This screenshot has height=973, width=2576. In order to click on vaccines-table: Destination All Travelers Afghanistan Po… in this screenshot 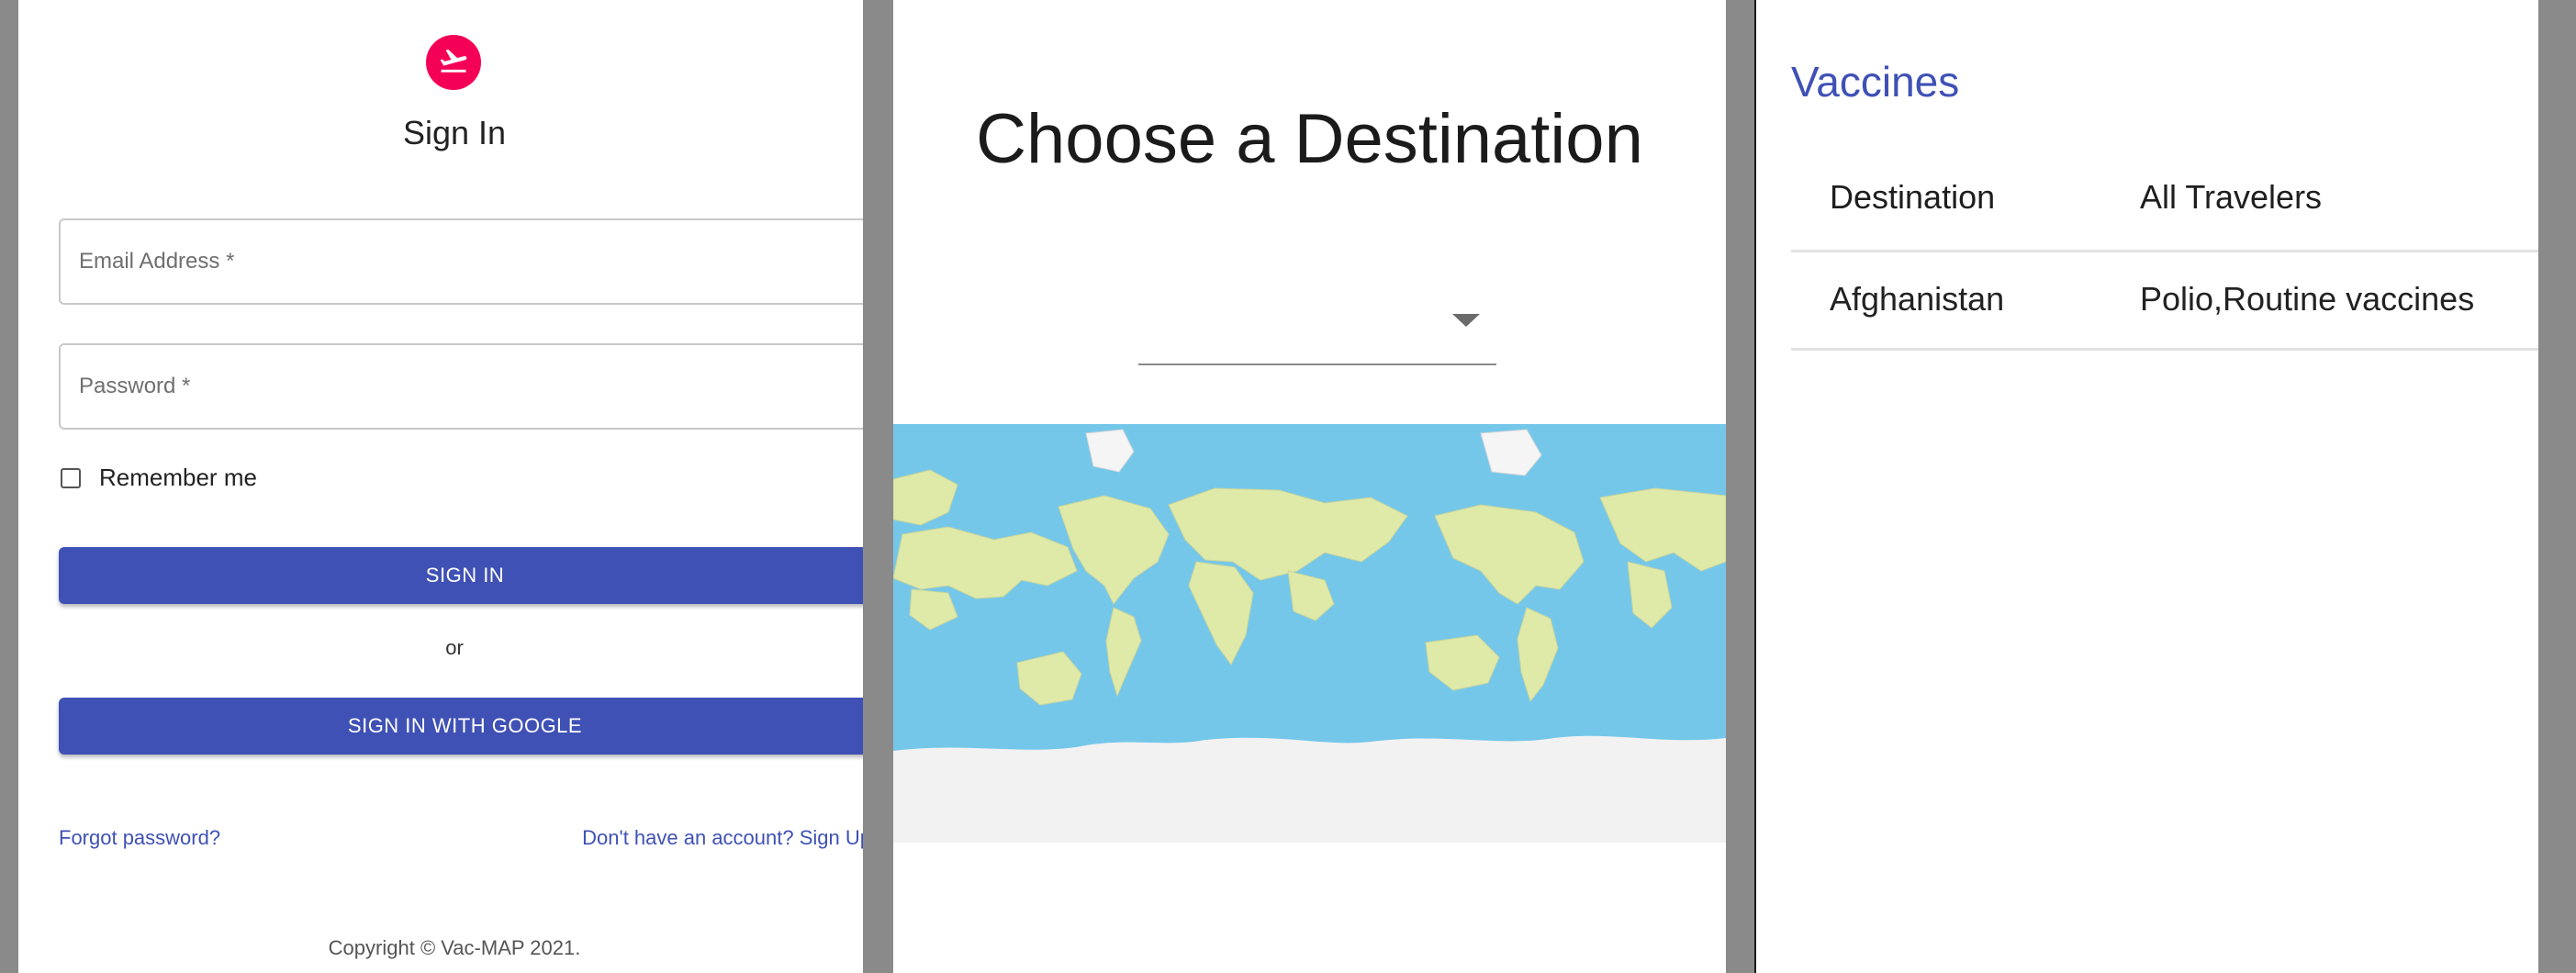, I will do `click(2164, 252)`.